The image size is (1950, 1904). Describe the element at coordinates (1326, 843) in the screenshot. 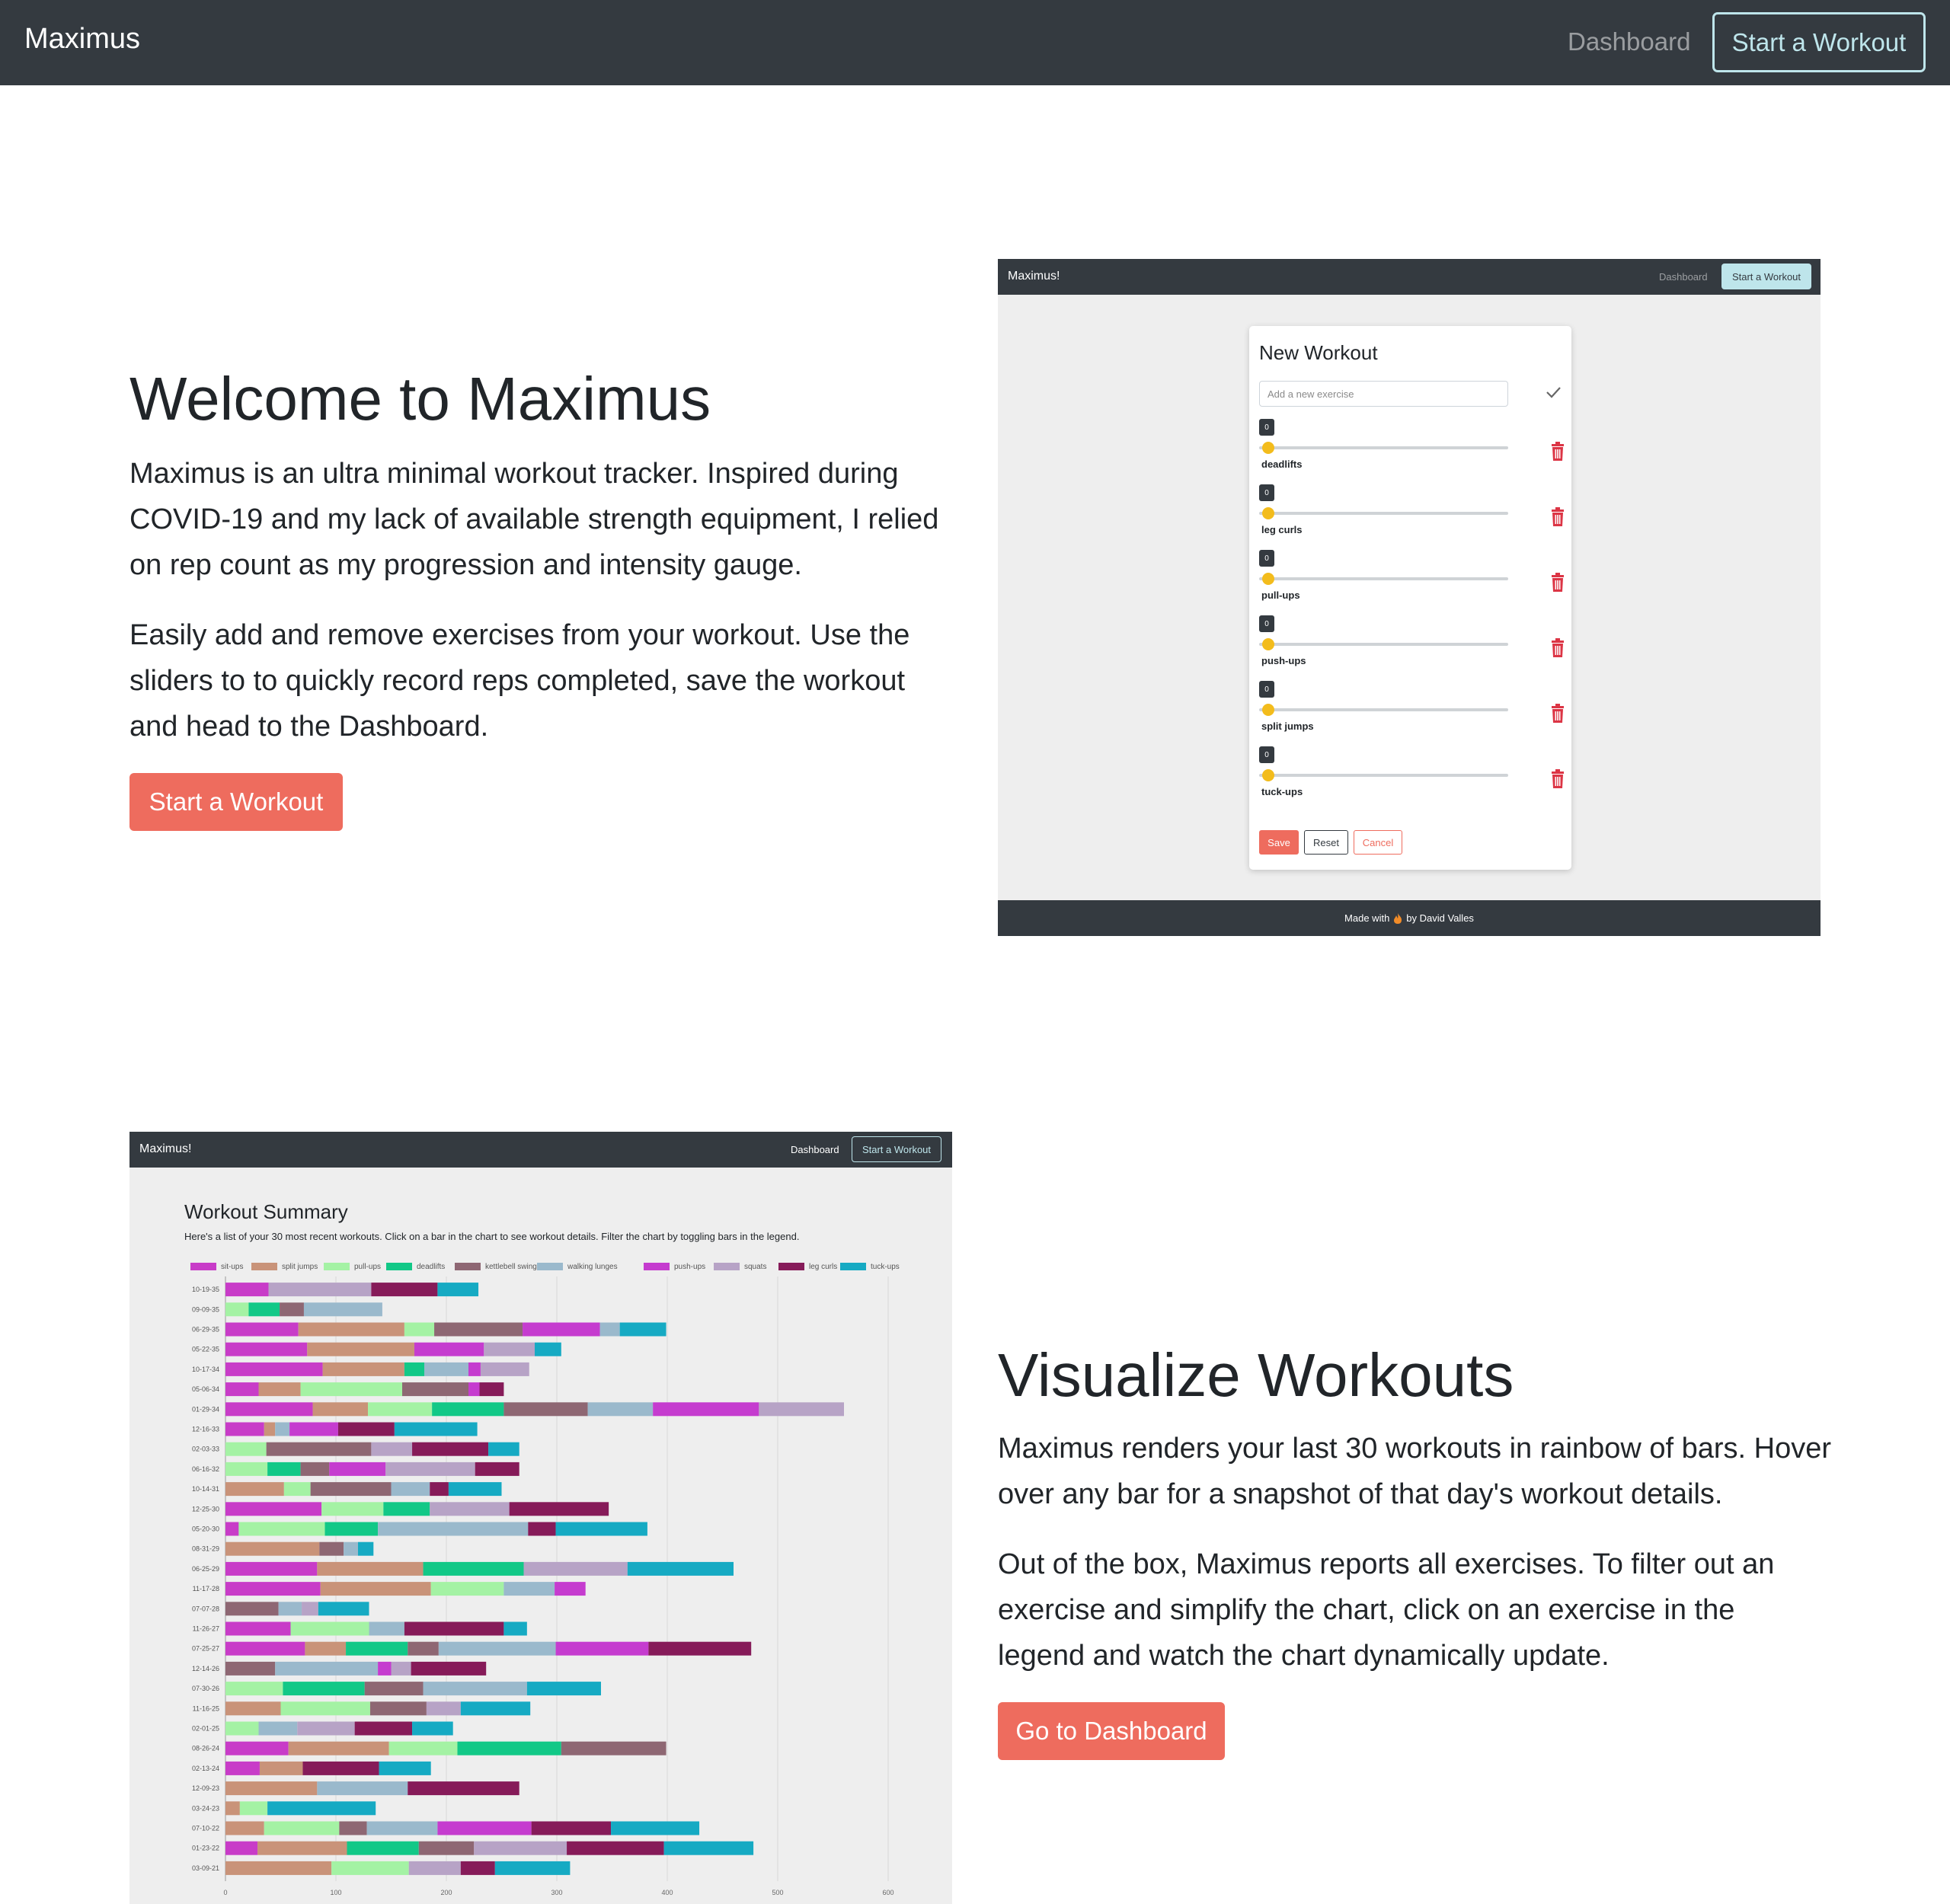

I see `reset-button: Reset` at that location.